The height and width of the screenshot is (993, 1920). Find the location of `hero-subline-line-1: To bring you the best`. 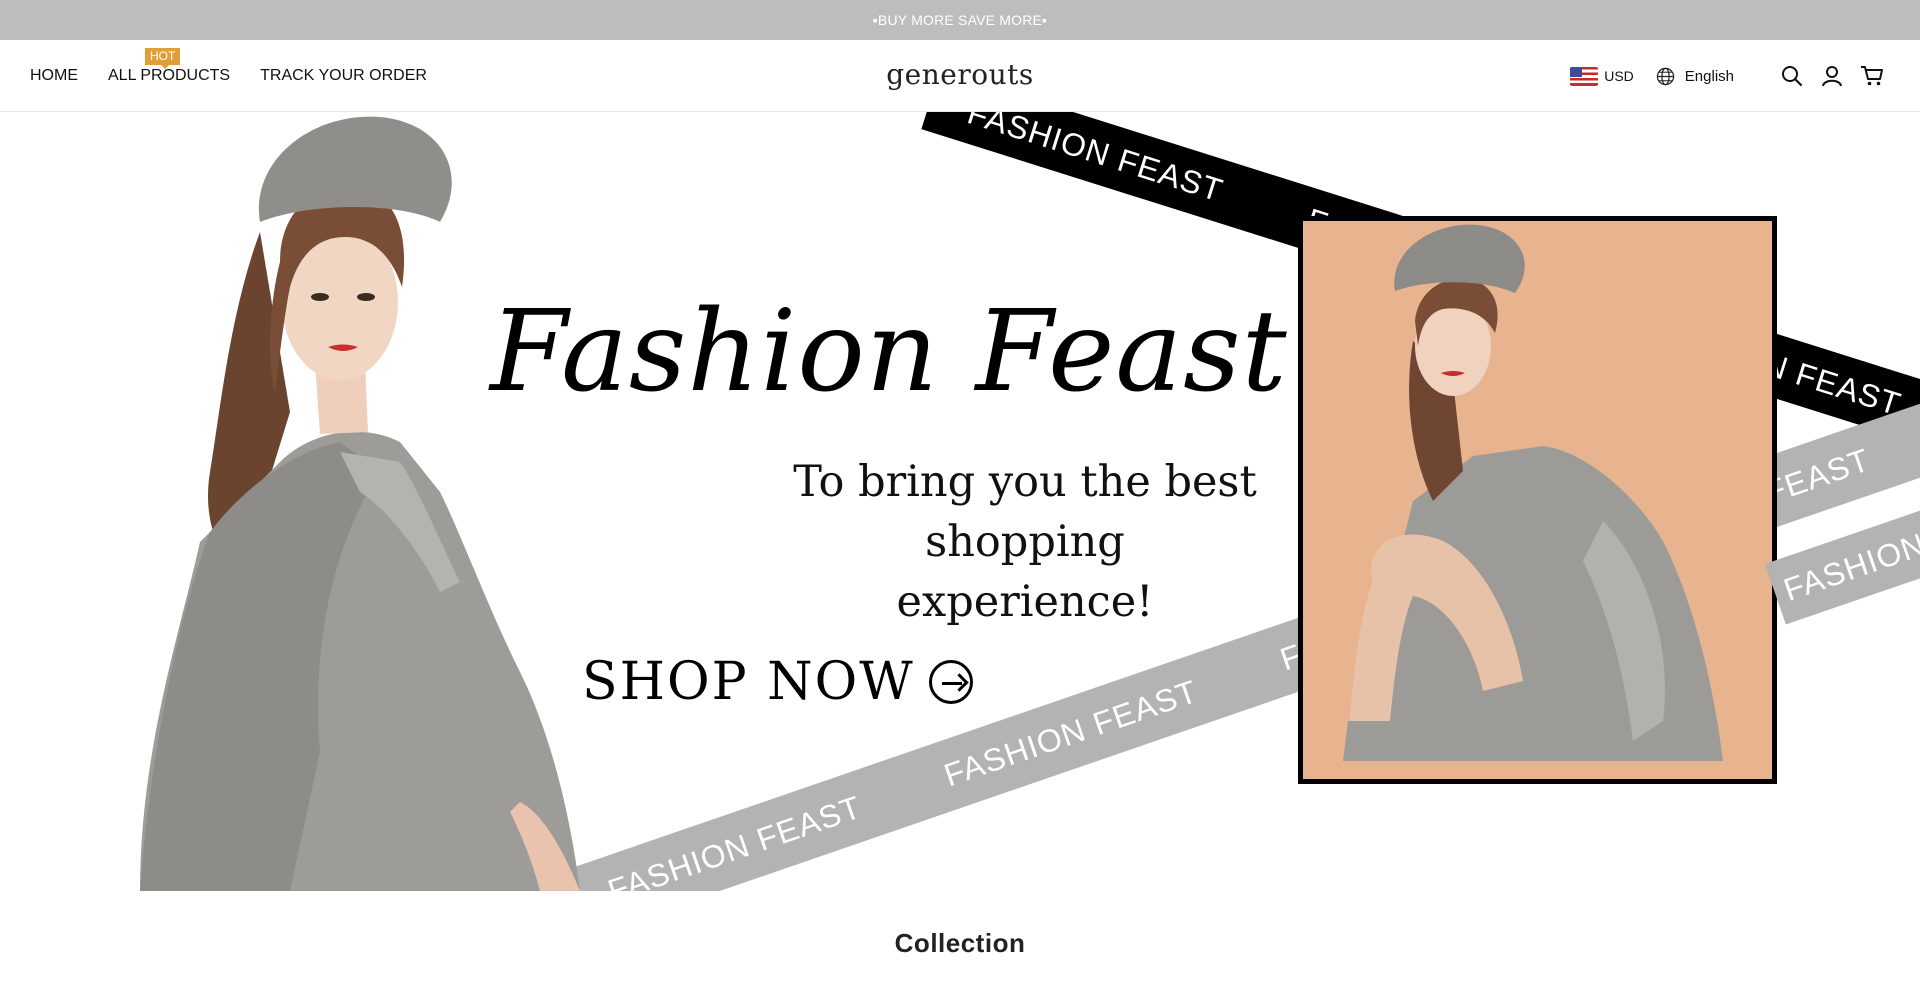

hero-subline-line-1: To bring you the best is located at coordinates (1025, 482).